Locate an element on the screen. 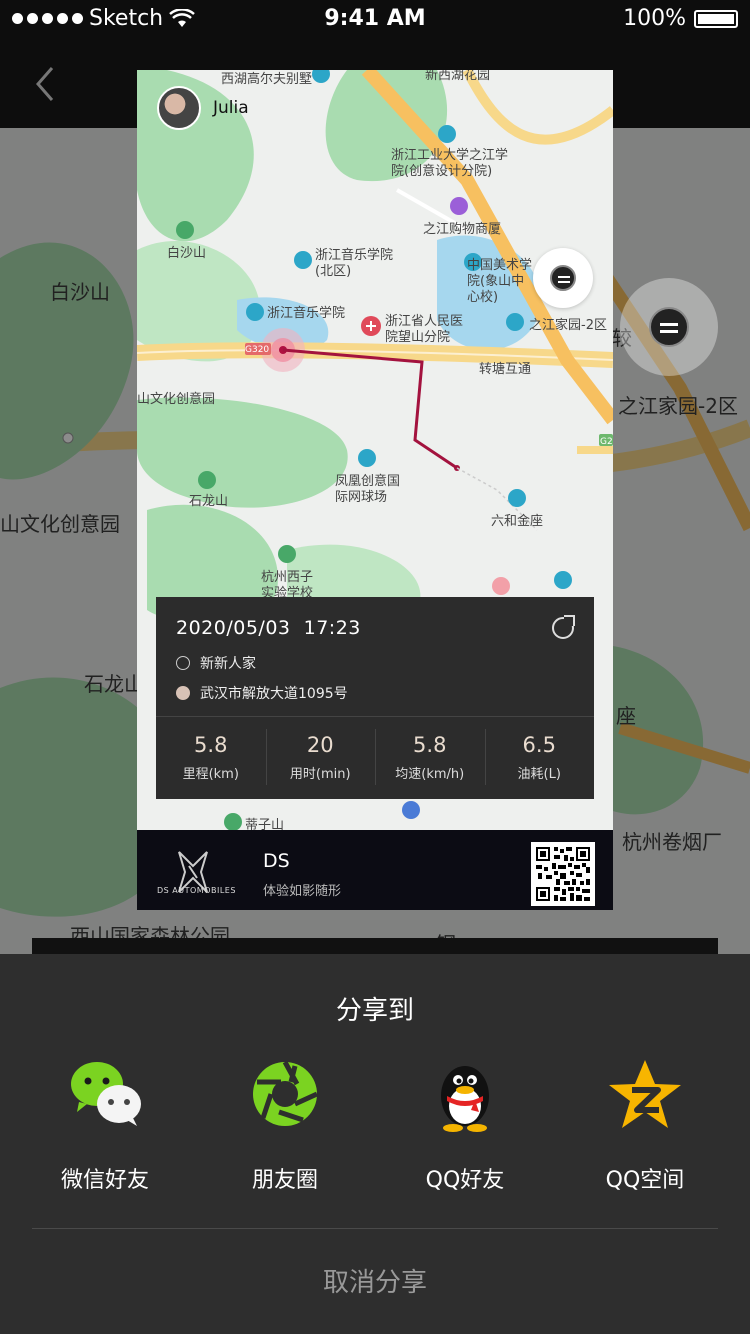 Image resolution: width=750 pixels, height=1334 pixels. share-qzone-button: QQ空间 is located at coordinates (645, 1124).